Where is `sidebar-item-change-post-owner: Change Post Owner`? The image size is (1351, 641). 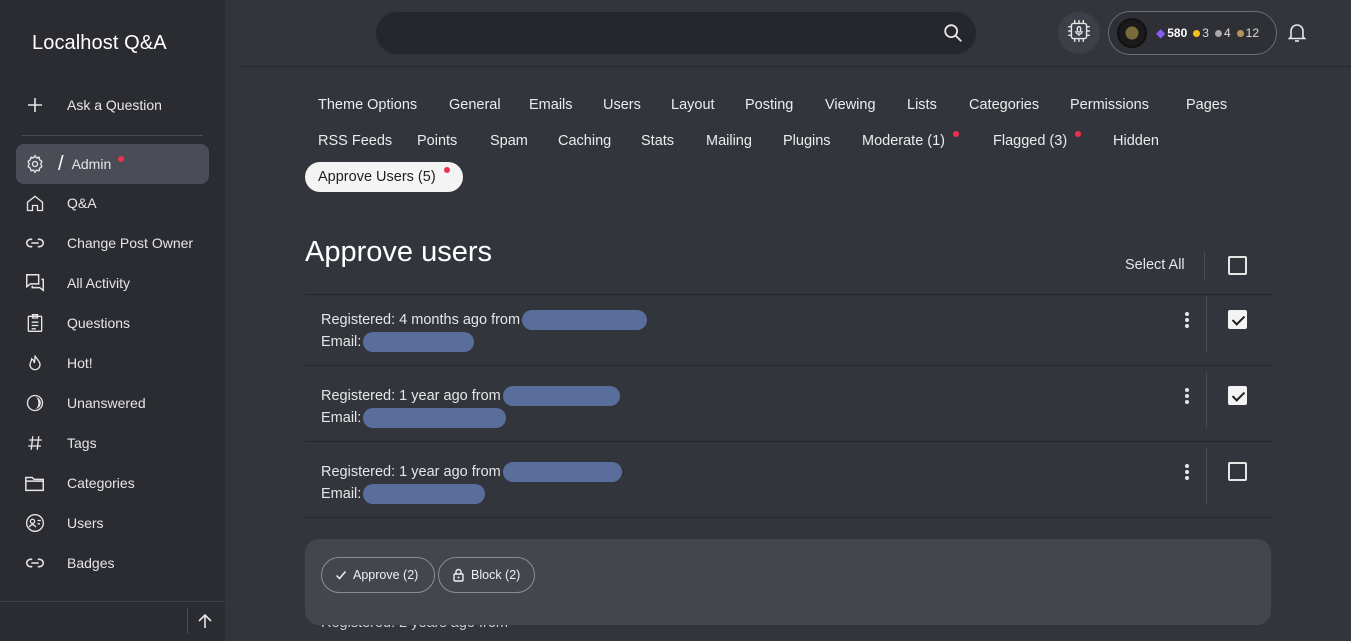
sidebar-item-change-post-owner: Change Post Owner is located at coordinates (112, 243).